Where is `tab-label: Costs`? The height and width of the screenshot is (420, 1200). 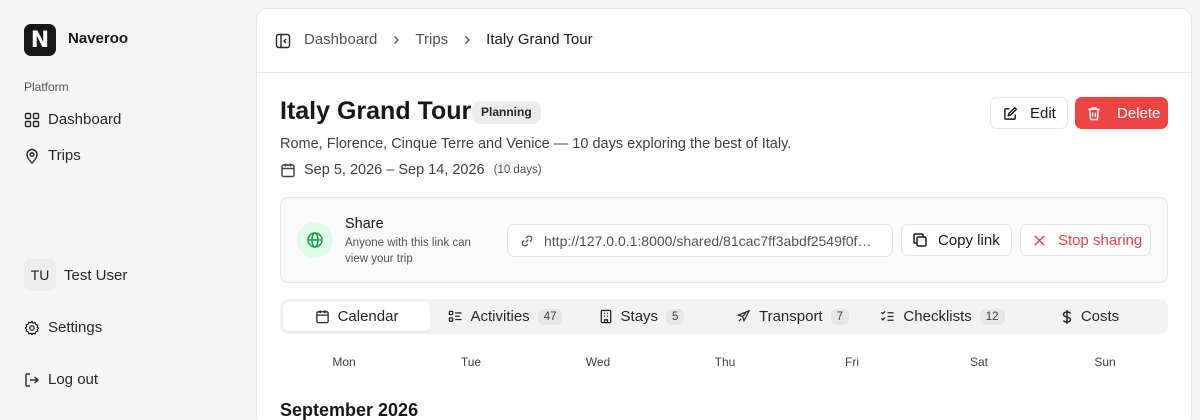 tab-label: Costs is located at coordinates (1100, 316).